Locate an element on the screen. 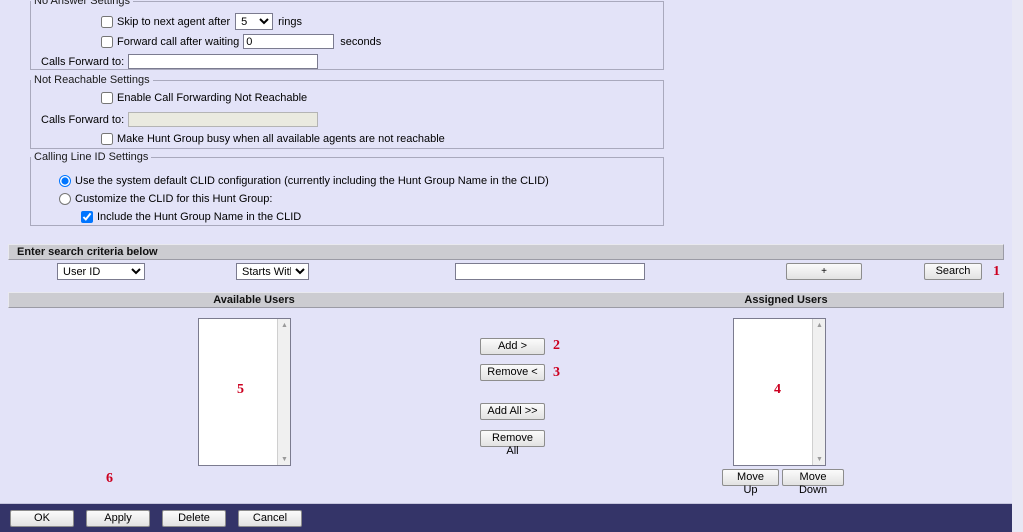 This screenshot has height=532, width=1023. include-hunt-group-name-checkbox is located at coordinates (87, 217).